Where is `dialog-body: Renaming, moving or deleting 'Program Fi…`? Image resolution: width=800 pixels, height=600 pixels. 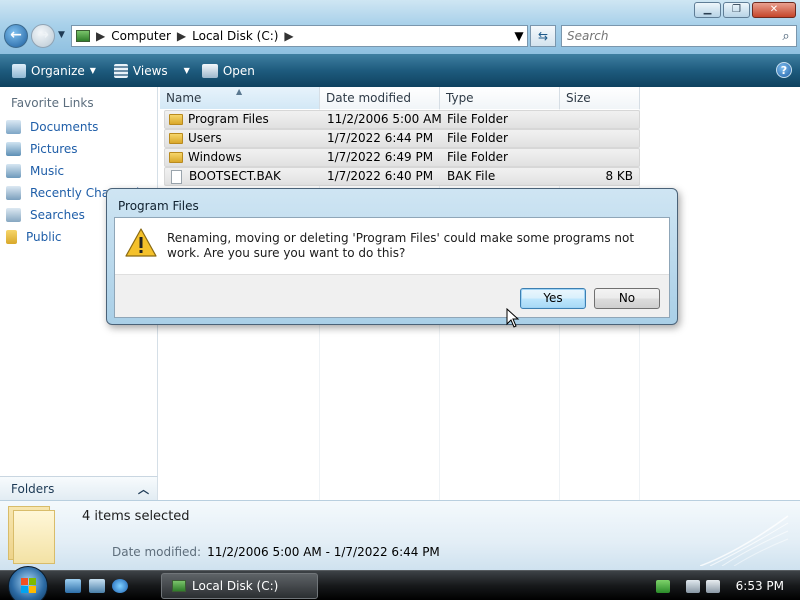
dialog-body: Renaming, moving or deleting 'Program Fi… is located at coordinates (392, 267).